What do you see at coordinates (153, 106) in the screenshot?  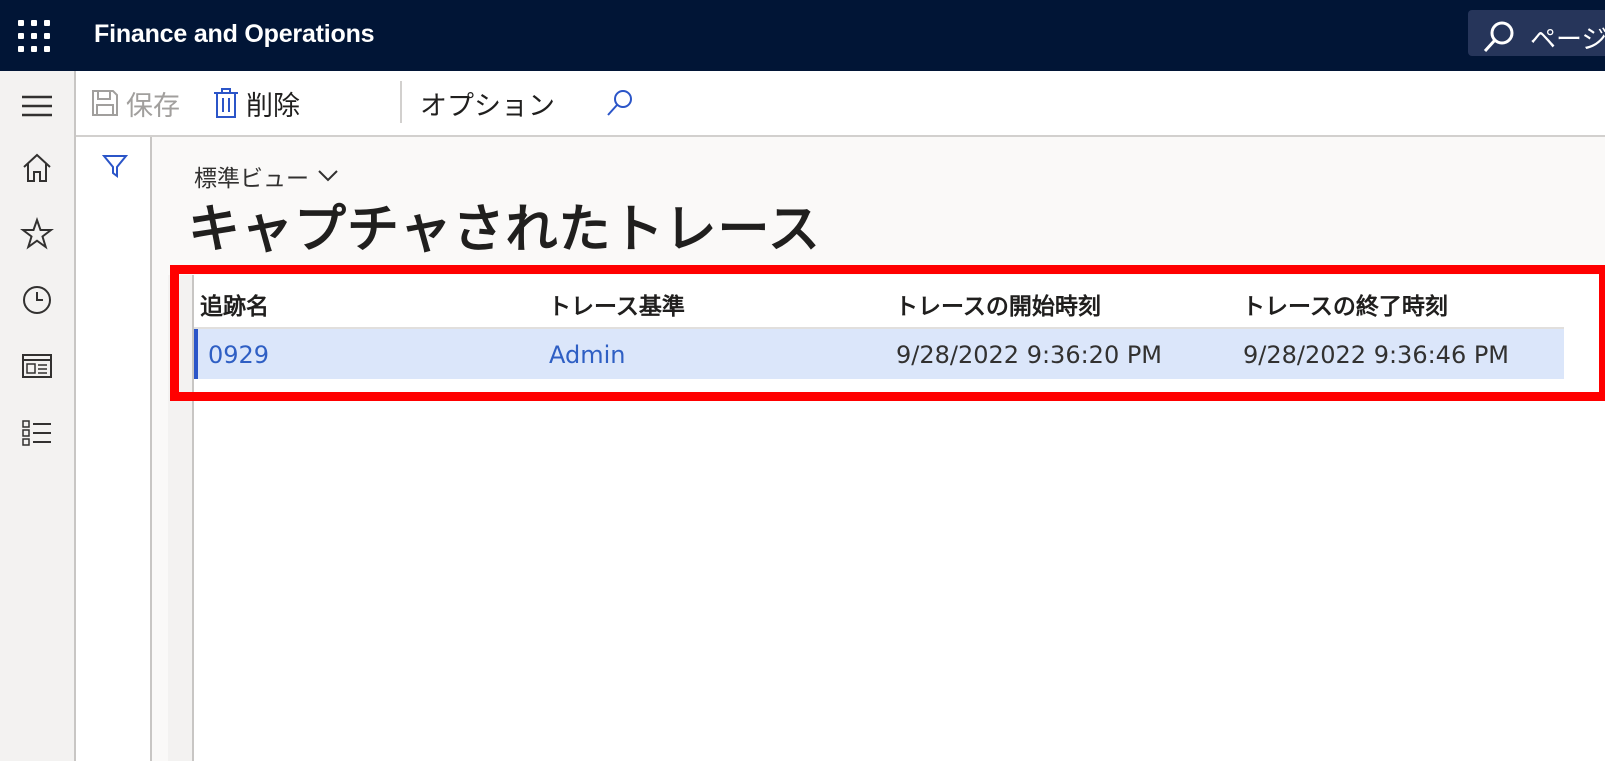 I see `save-label: 保存` at bounding box center [153, 106].